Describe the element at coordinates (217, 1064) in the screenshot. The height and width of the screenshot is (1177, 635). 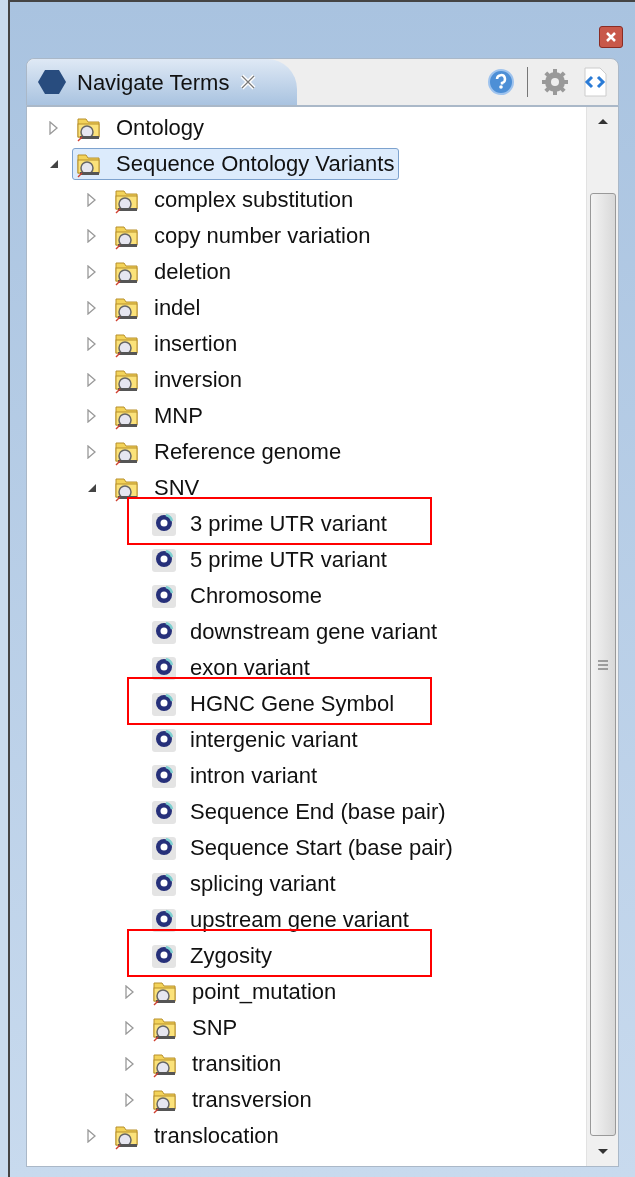
I see `tree-item: transition` at that location.